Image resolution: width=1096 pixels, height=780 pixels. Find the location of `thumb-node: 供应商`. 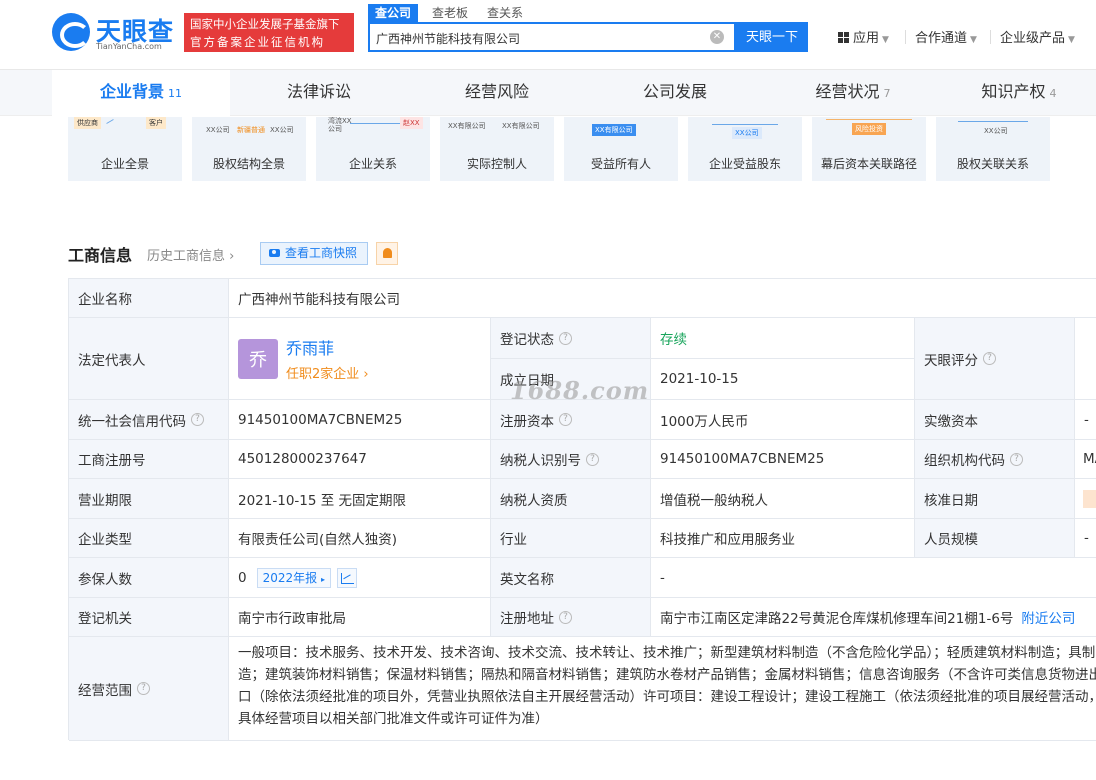

thumb-node: 供应商 is located at coordinates (87, 123).